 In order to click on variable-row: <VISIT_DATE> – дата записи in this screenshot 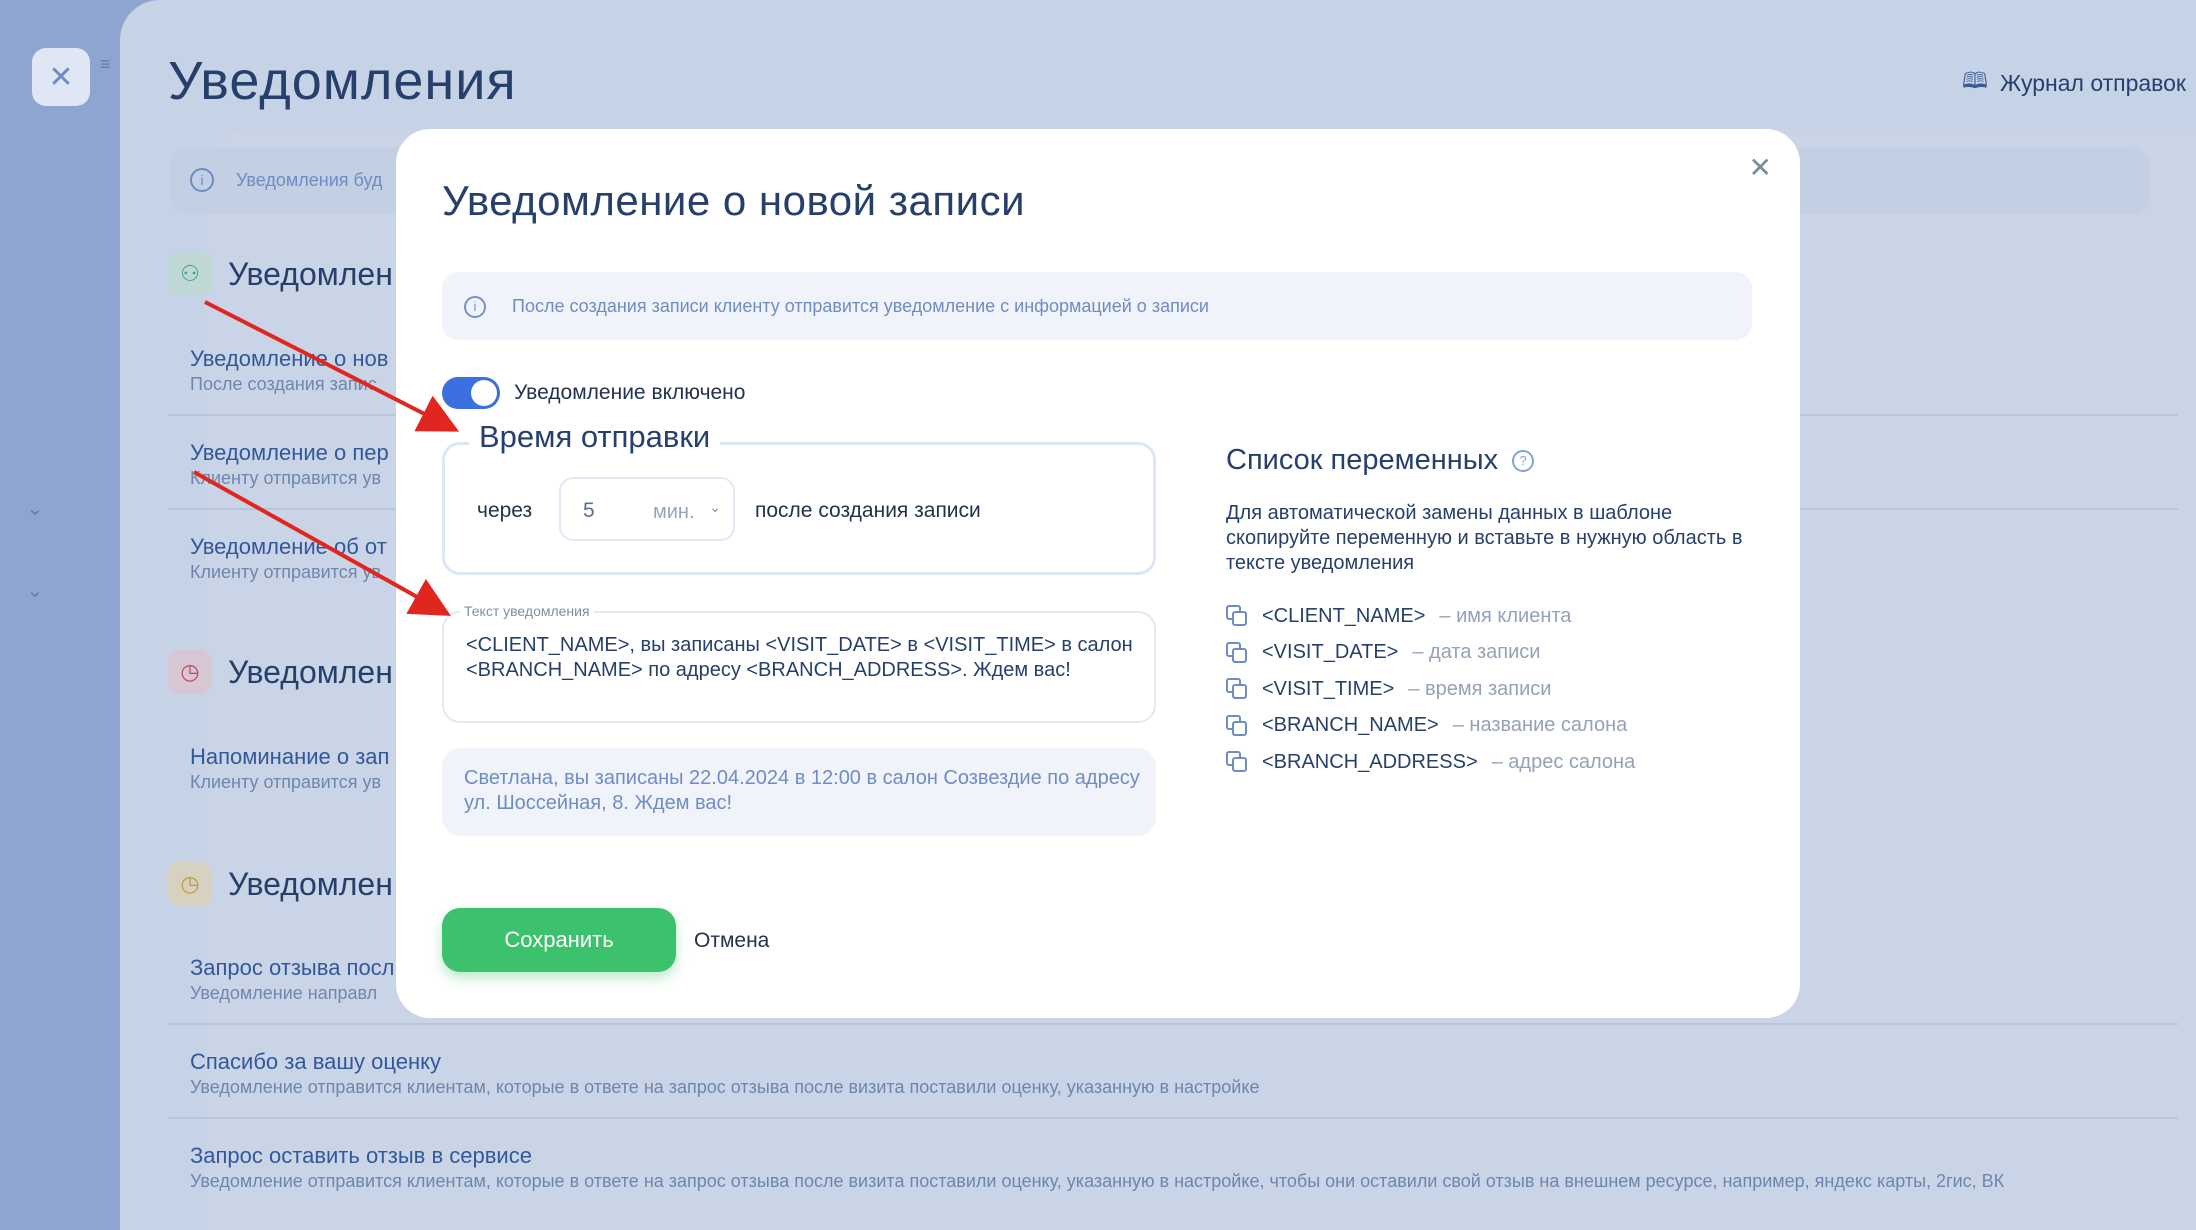, I will do `click(1430, 653)`.